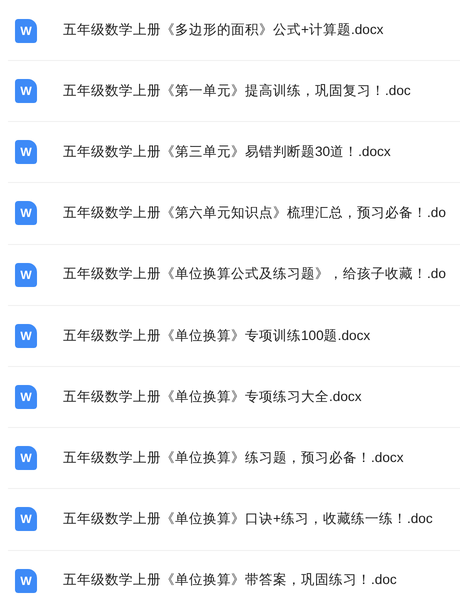 This screenshot has height=601, width=460. What do you see at coordinates (254, 213) in the screenshot?
I see `file-name: 五年级数学上册《第六单元知识点》梳理汇总，预习必备！.do` at bounding box center [254, 213].